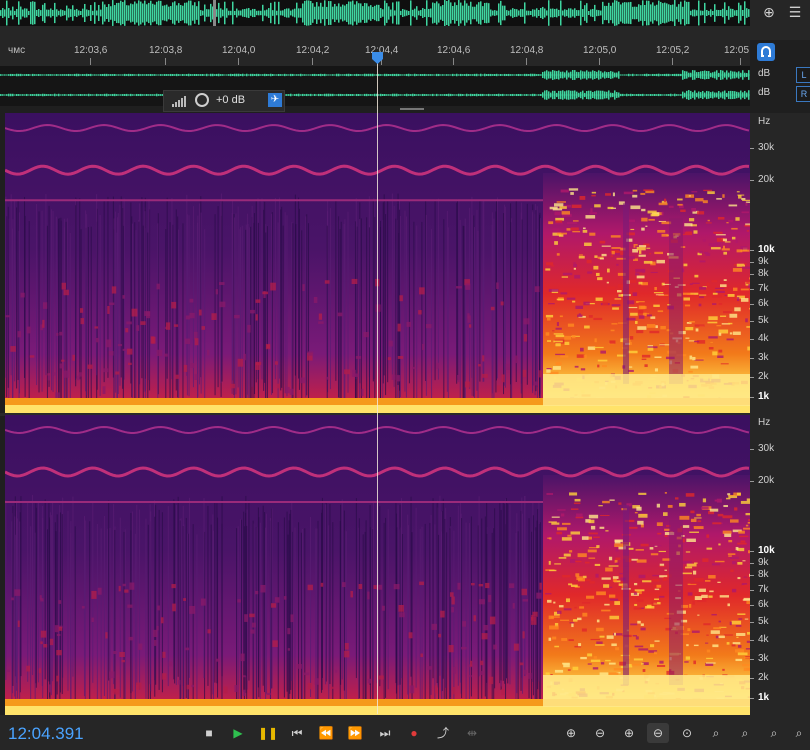 The width and height of the screenshot is (810, 750). What do you see at coordinates (224, 101) in the screenshot?
I see `gain-hud: +0 dB ✈` at bounding box center [224, 101].